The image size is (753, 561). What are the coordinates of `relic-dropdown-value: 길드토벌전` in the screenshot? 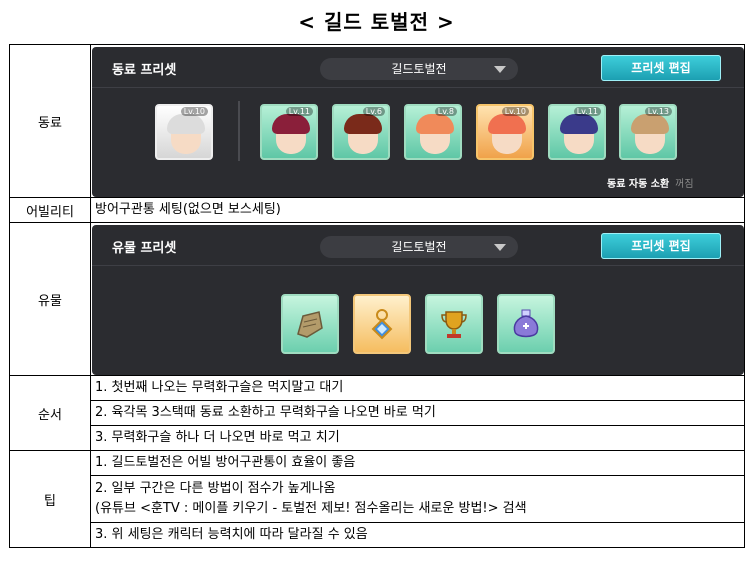 It's located at (419, 246).